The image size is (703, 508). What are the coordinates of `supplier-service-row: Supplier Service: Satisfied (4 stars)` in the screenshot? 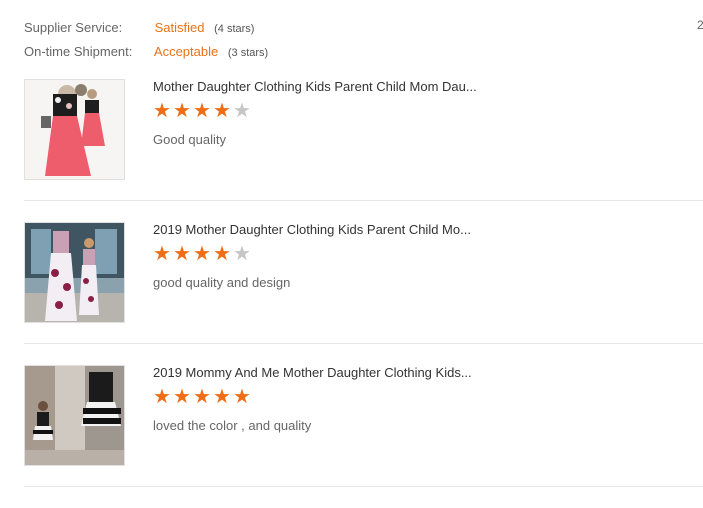 It's located at (139, 27).